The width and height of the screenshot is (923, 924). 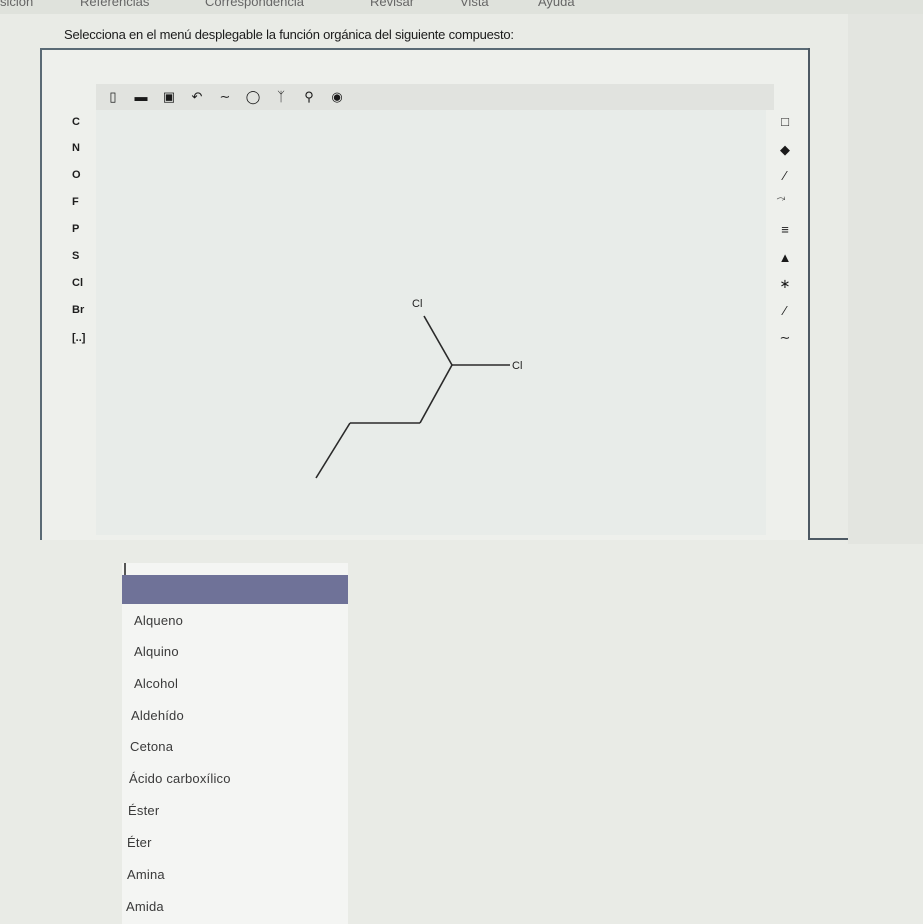 I want to click on dropdown-option-alqueno: Alqueno, so click(x=158, y=620).